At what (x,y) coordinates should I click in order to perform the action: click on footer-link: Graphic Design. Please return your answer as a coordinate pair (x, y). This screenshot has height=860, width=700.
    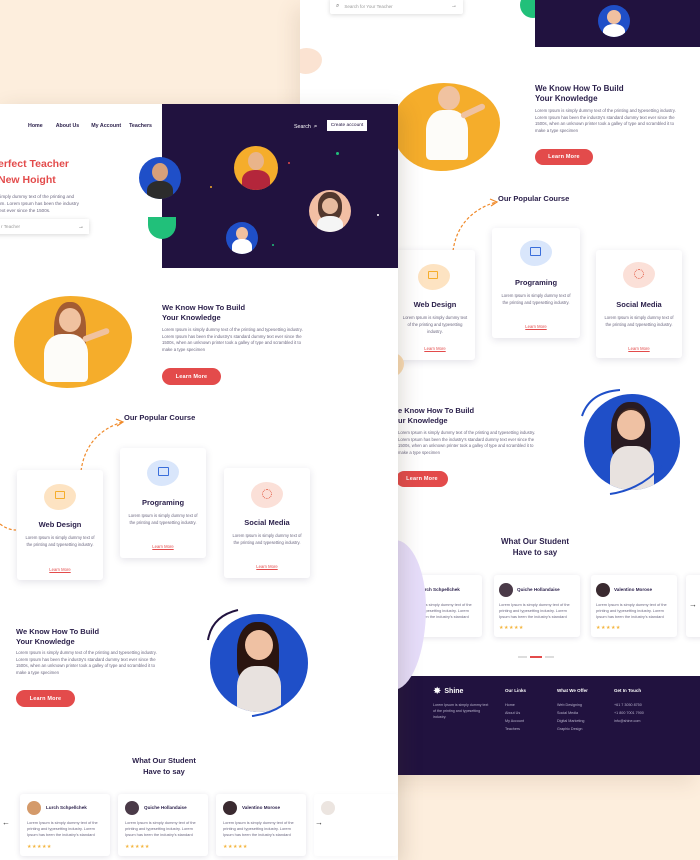
    Looking at the image, I should click on (569, 729).